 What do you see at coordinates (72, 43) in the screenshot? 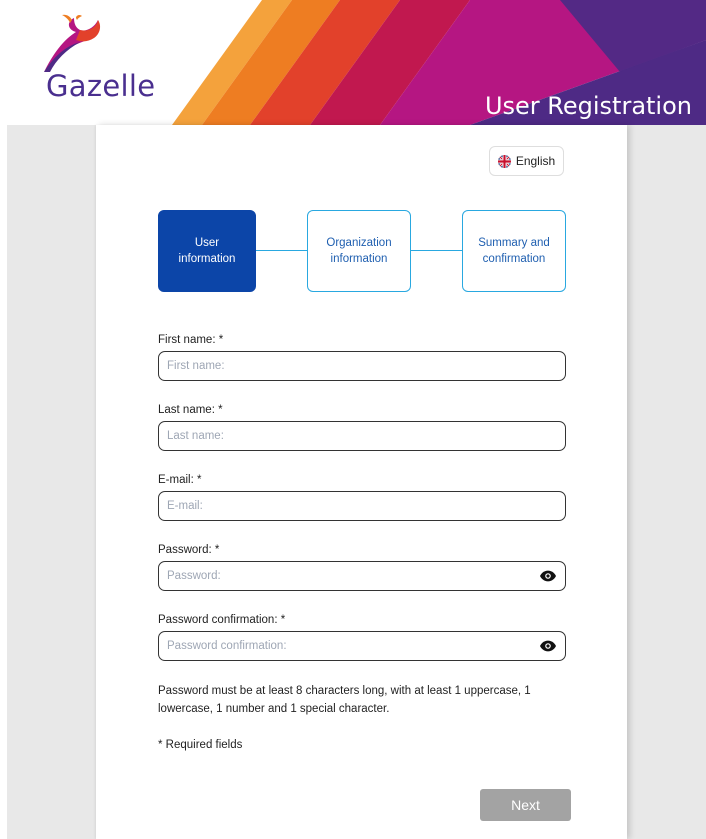
I see `gazelle-logo-icon` at bounding box center [72, 43].